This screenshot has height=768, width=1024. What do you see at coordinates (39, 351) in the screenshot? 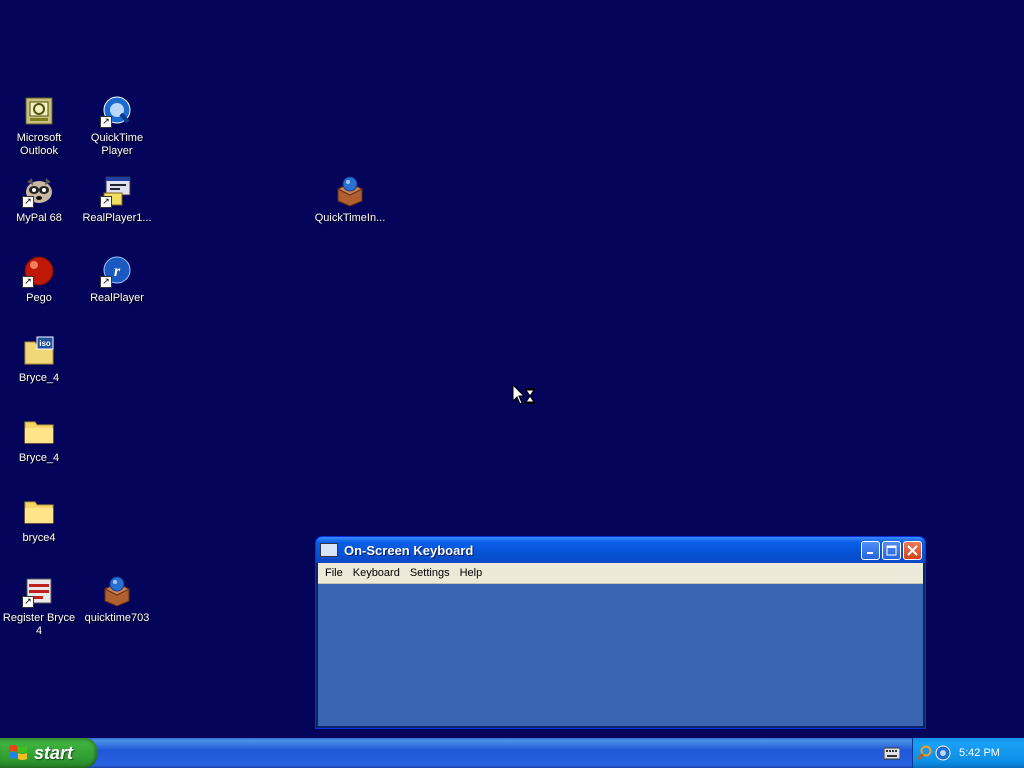
I see `iso-file-icon: iso` at bounding box center [39, 351].